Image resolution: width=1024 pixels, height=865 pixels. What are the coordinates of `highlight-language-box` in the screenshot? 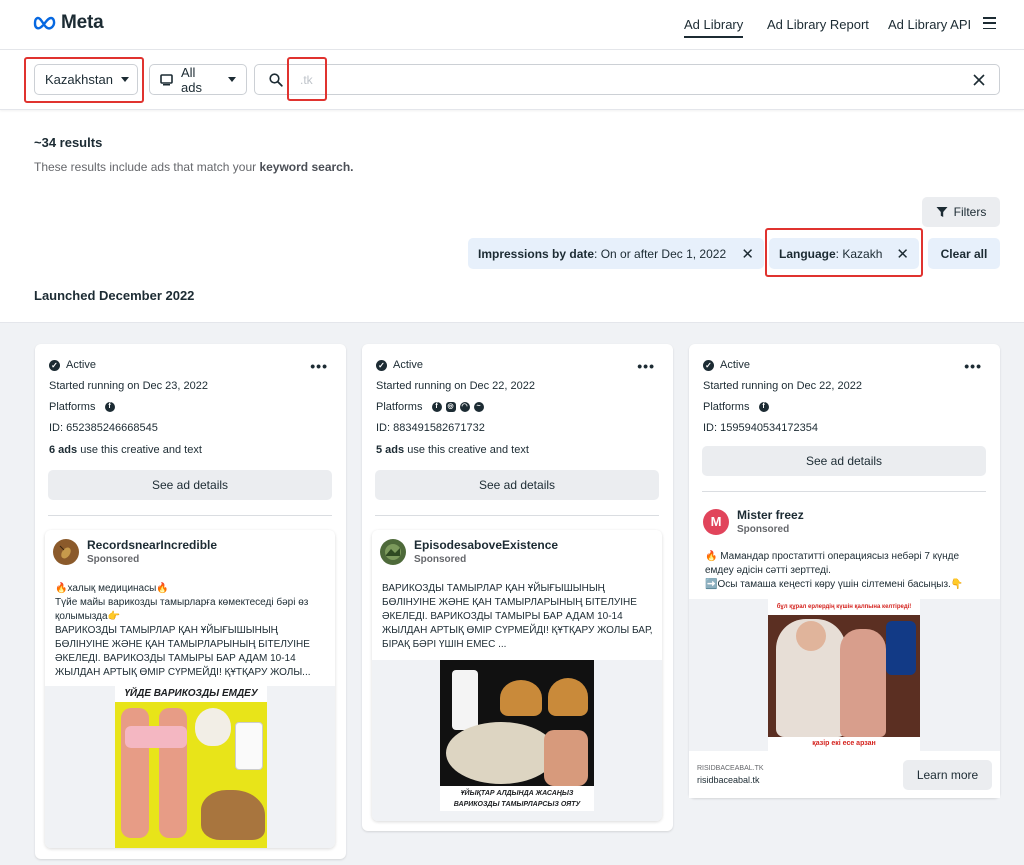 It's located at (844, 252).